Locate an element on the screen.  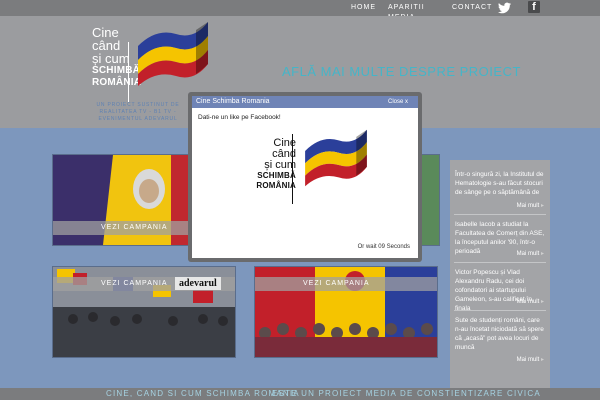
twitter-icon is located at coordinates (505, 8).